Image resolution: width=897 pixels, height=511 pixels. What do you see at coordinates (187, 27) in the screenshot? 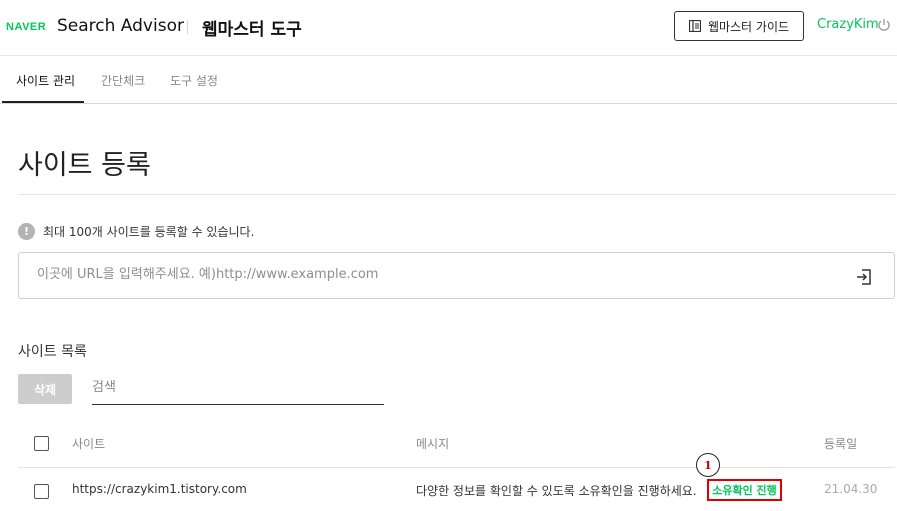
I see `header-divider` at bounding box center [187, 27].